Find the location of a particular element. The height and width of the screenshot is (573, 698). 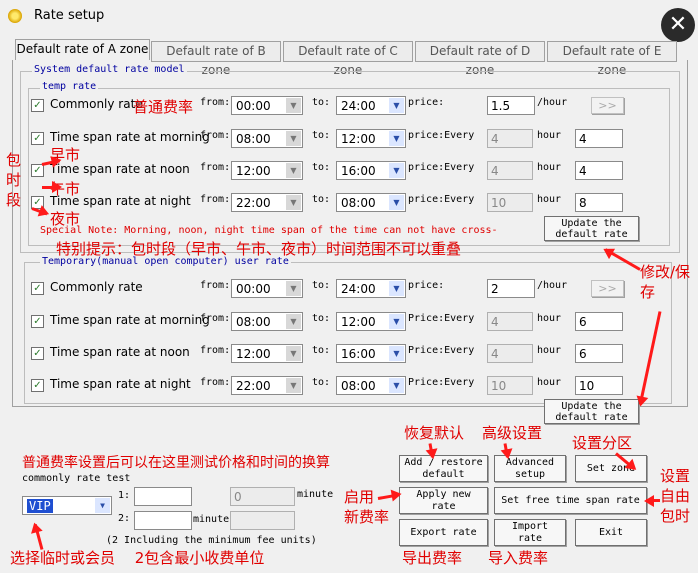

apply-new-rate-button: Apply new rate is located at coordinates (443, 500).